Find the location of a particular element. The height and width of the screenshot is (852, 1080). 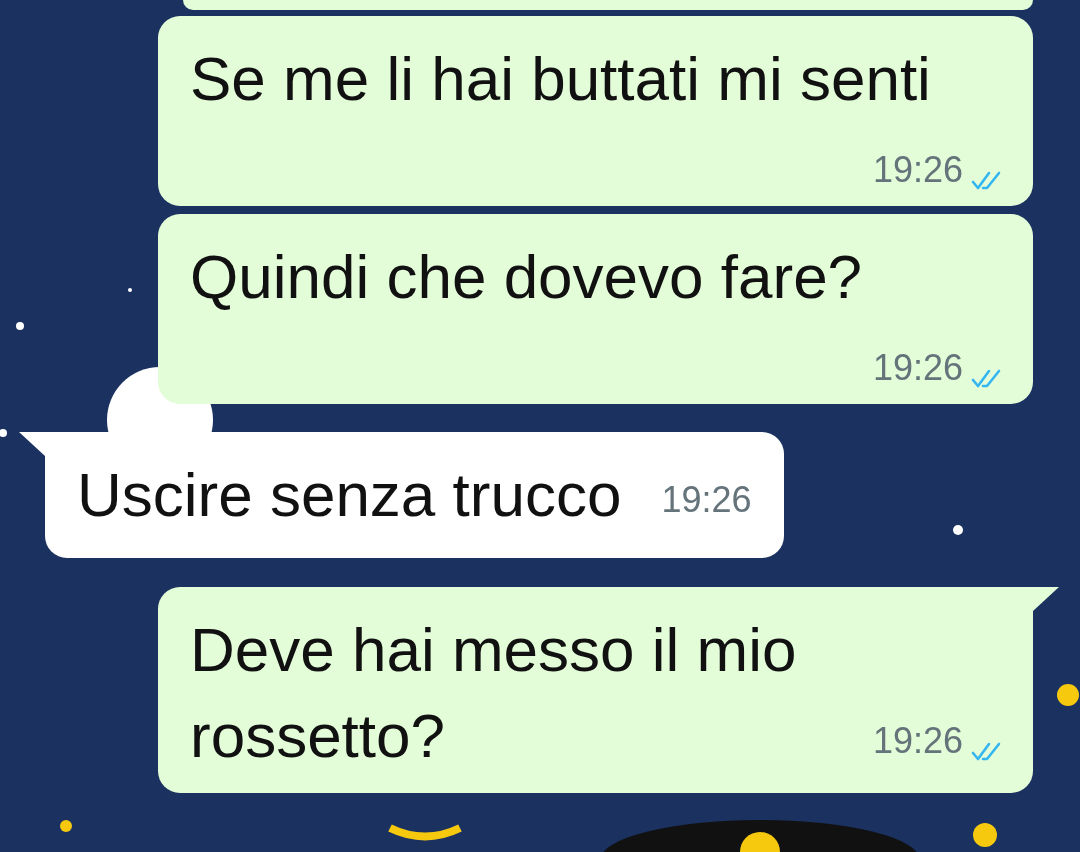

message-text: Quindi che dovevo fare? is located at coordinates (526, 276).